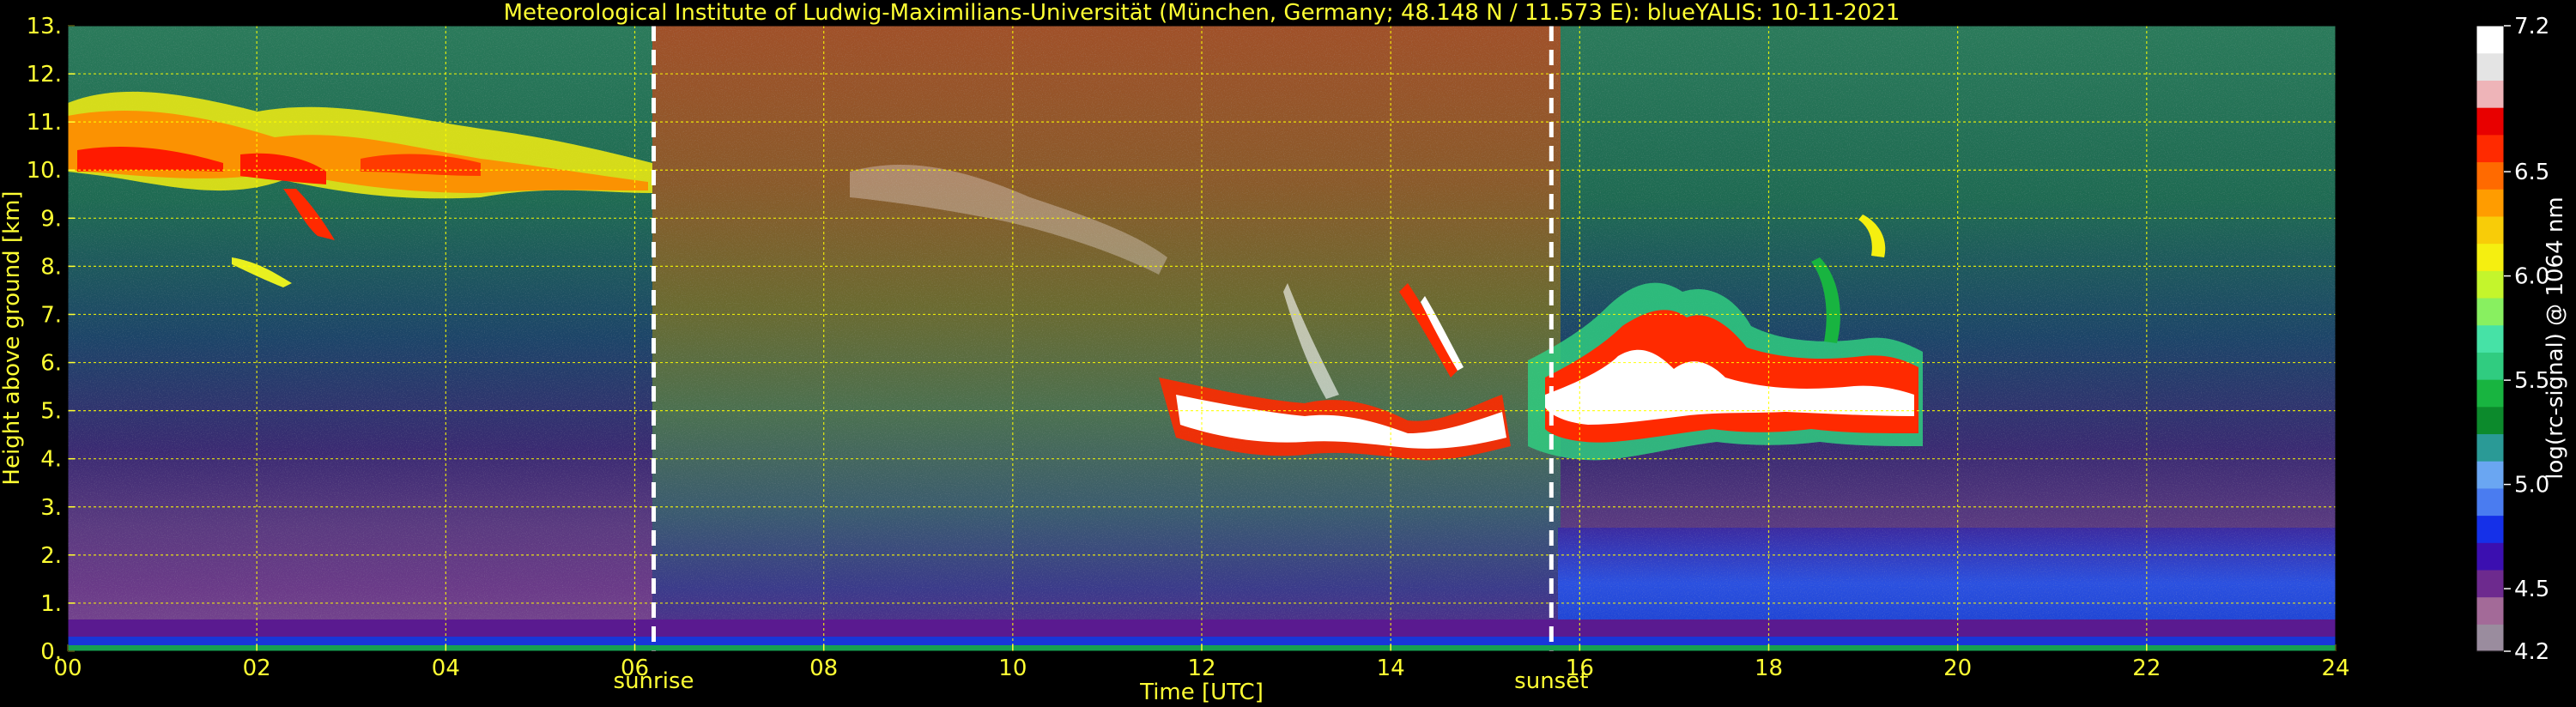 The height and width of the screenshot is (707, 2576). What do you see at coordinates (44, 171) in the screenshot?
I see `y-tick-label: 10.` at bounding box center [44, 171].